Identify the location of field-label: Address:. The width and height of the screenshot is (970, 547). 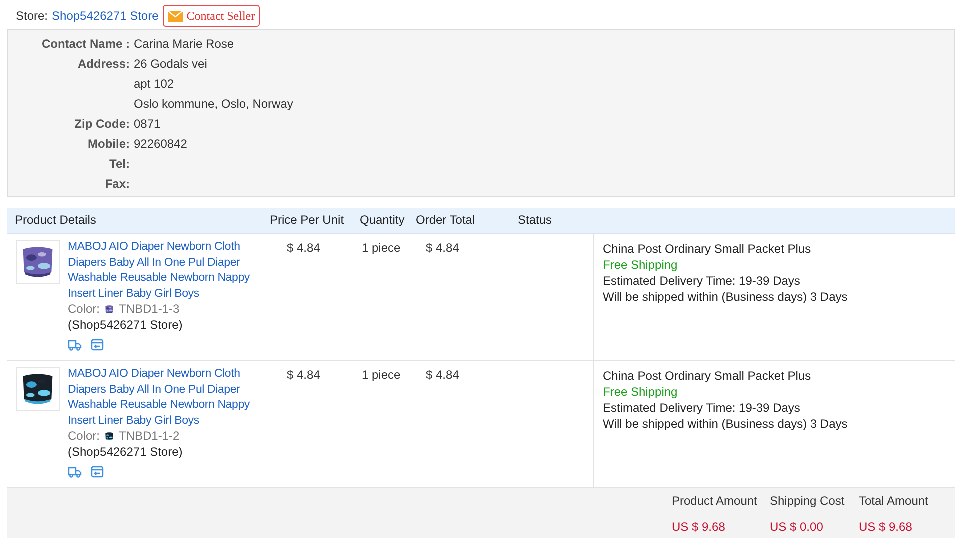
(103, 64).